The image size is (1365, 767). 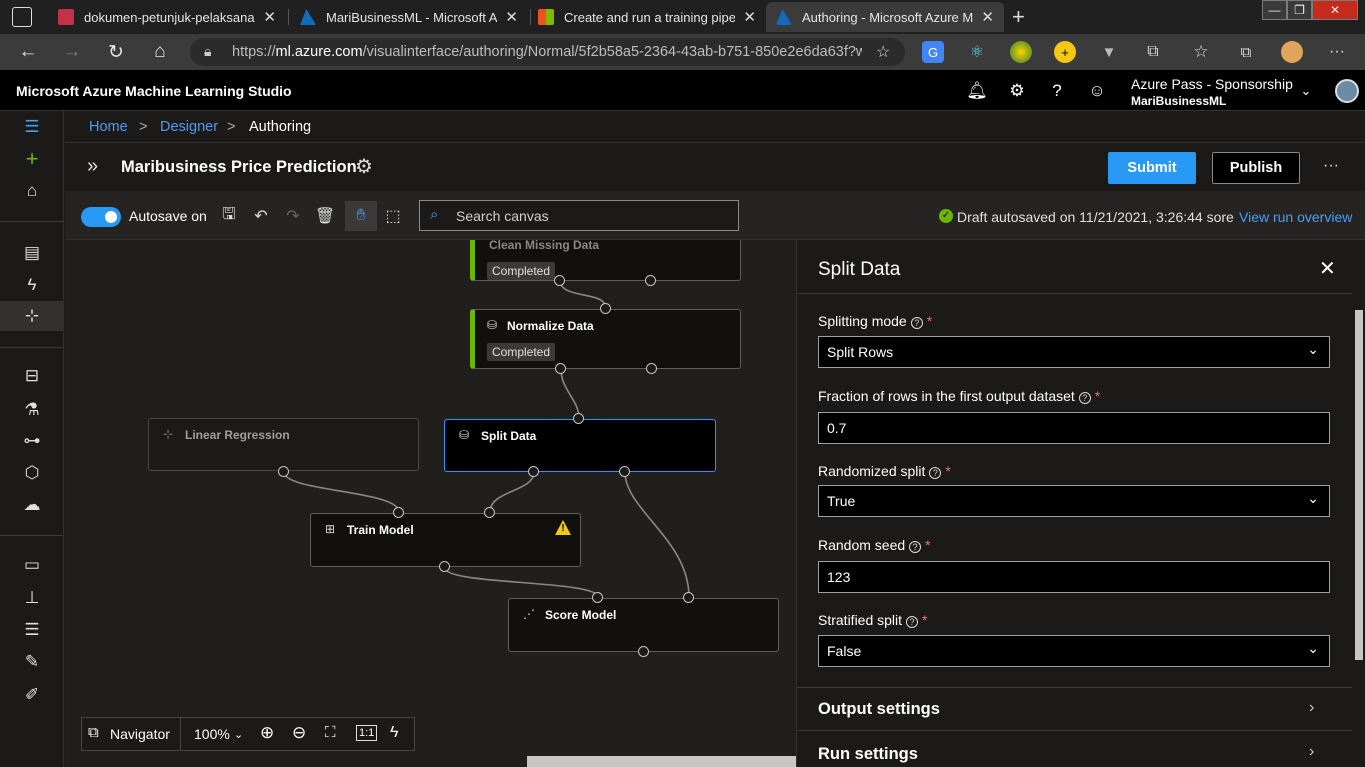 What do you see at coordinates (1021, 52) in the screenshot?
I see `globe-extension-icon` at bounding box center [1021, 52].